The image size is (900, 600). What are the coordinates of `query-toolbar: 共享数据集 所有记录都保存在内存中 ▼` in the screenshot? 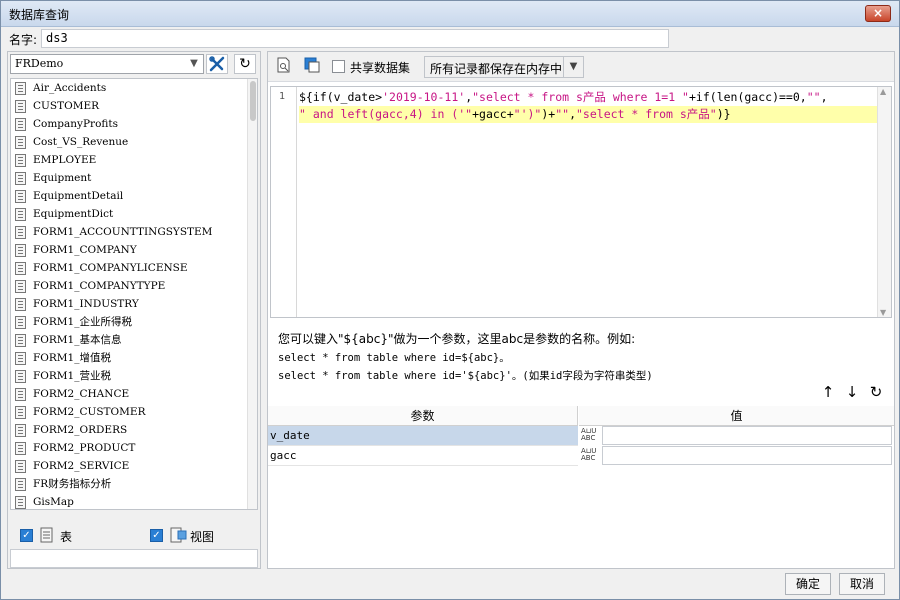 It's located at (581, 67).